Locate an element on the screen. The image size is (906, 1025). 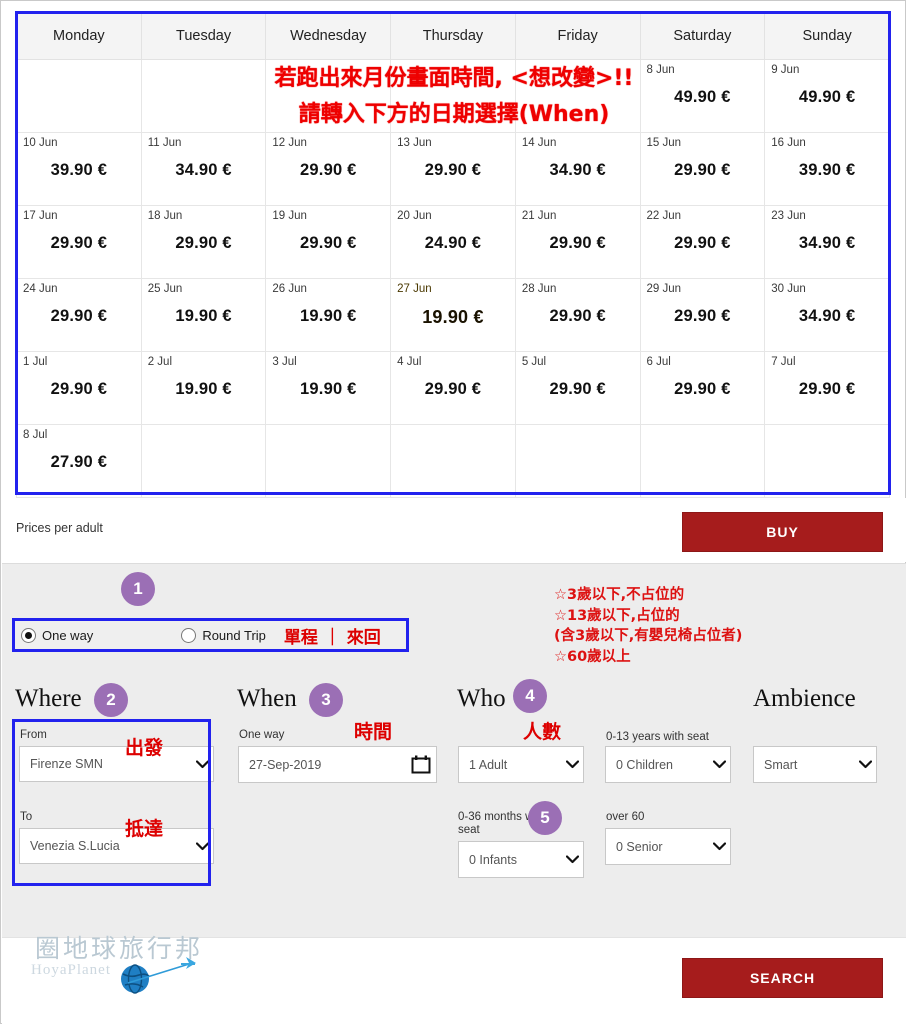
calendar-day-cell: 1 Jul 29.90 € is located at coordinates (79, 388).